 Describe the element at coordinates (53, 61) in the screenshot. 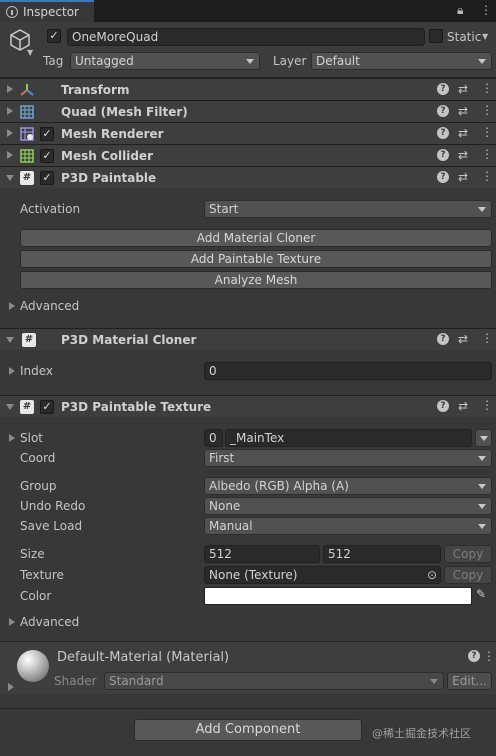

I see `tag-label: Tag` at that location.